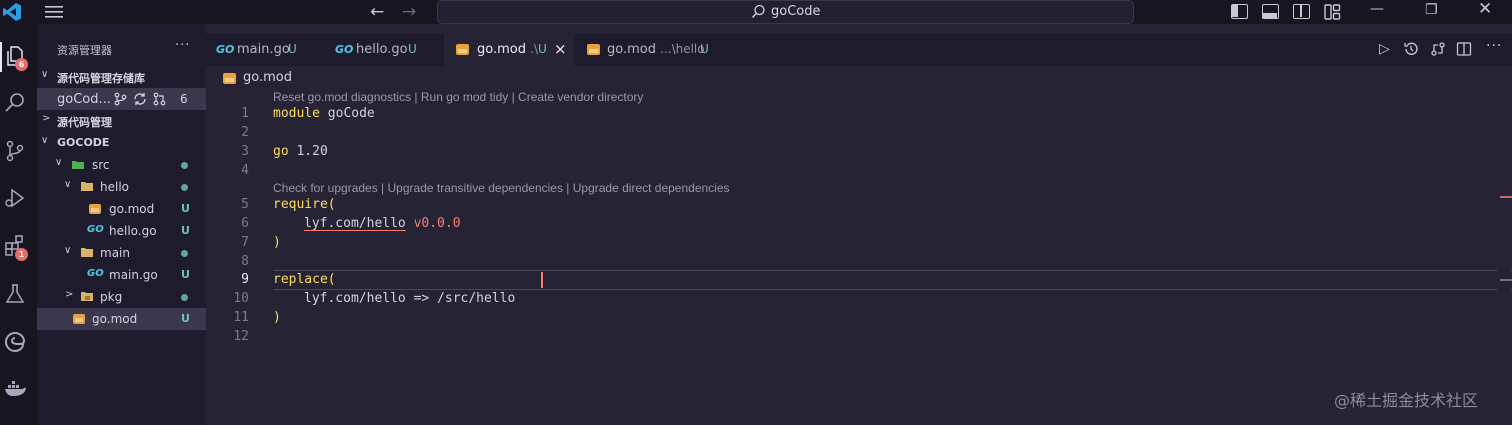  What do you see at coordinates (542, 280) in the screenshot?
I see `text-cursor` at bounding box center [542, 280].